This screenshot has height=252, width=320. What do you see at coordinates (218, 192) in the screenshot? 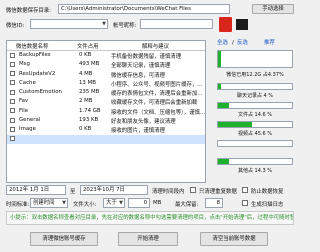
I see `only-dup-label: 只清理重复数据` at bounding box center [218, 192].